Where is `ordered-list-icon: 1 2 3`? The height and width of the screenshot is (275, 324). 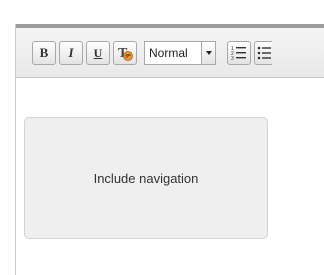 ordered-list-icon: 1 2 3 is located at coordinates (238, 53).